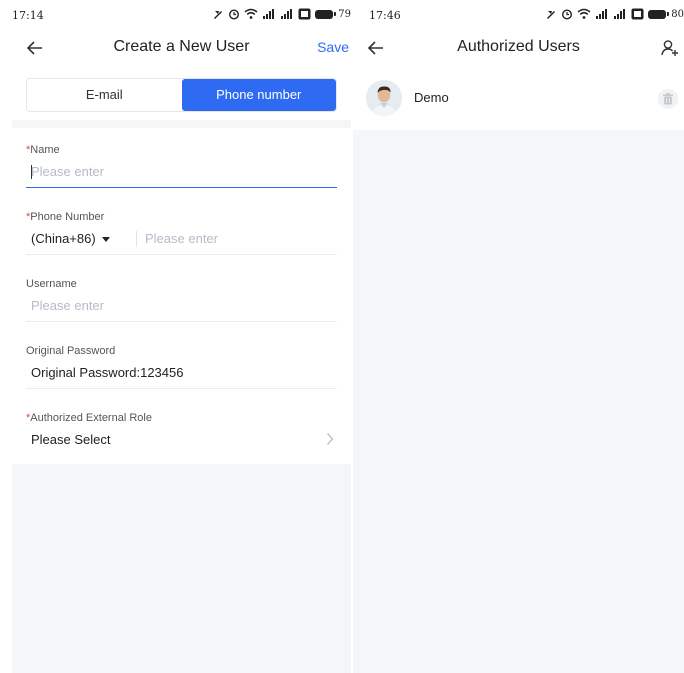 This screenshot has height=673, width=684. I want to click on username-input: Please enter, so click(67, 305).